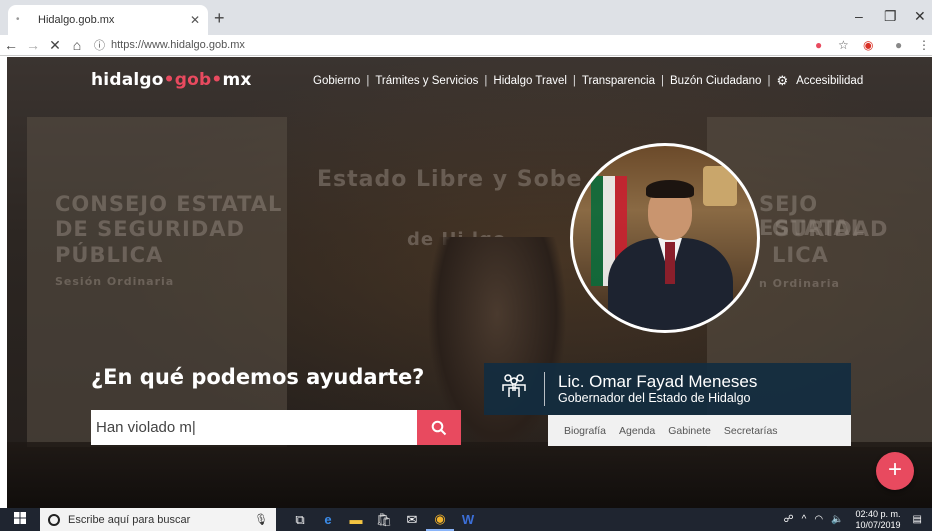 This screenshot has width=932, height=531. I want to click on wifi-icon: ◠, so click(818, 519).